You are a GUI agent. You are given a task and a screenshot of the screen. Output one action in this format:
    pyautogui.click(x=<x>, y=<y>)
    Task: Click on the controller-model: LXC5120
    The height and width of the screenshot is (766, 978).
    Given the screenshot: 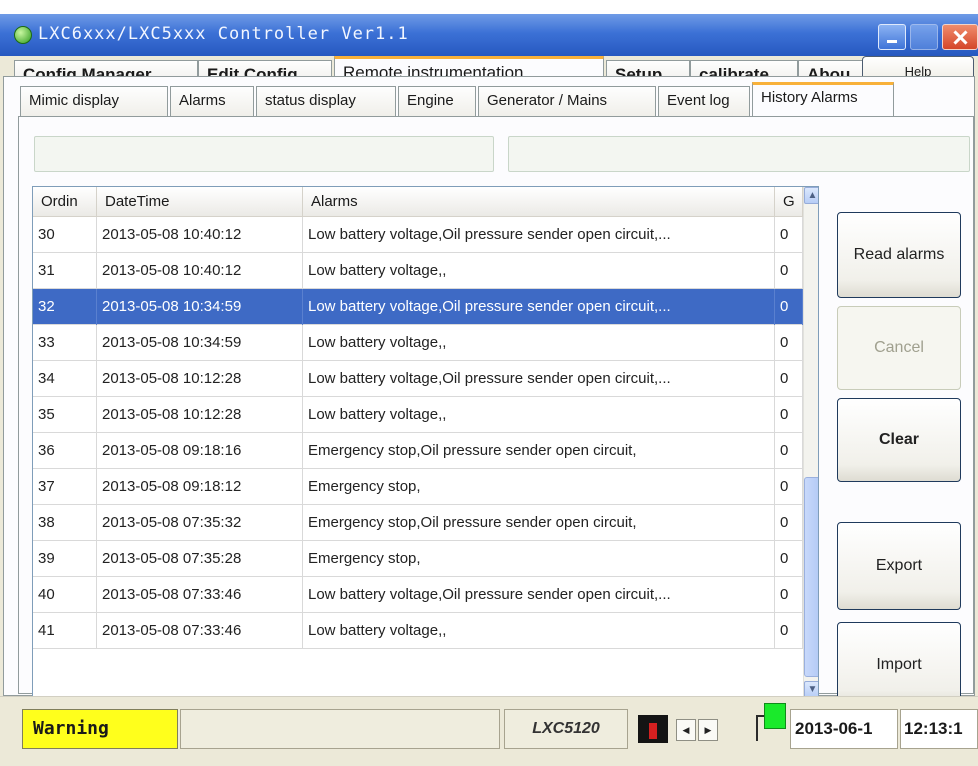 What is the action you would take?
    pyautogui.click(x=566, y=729)
    